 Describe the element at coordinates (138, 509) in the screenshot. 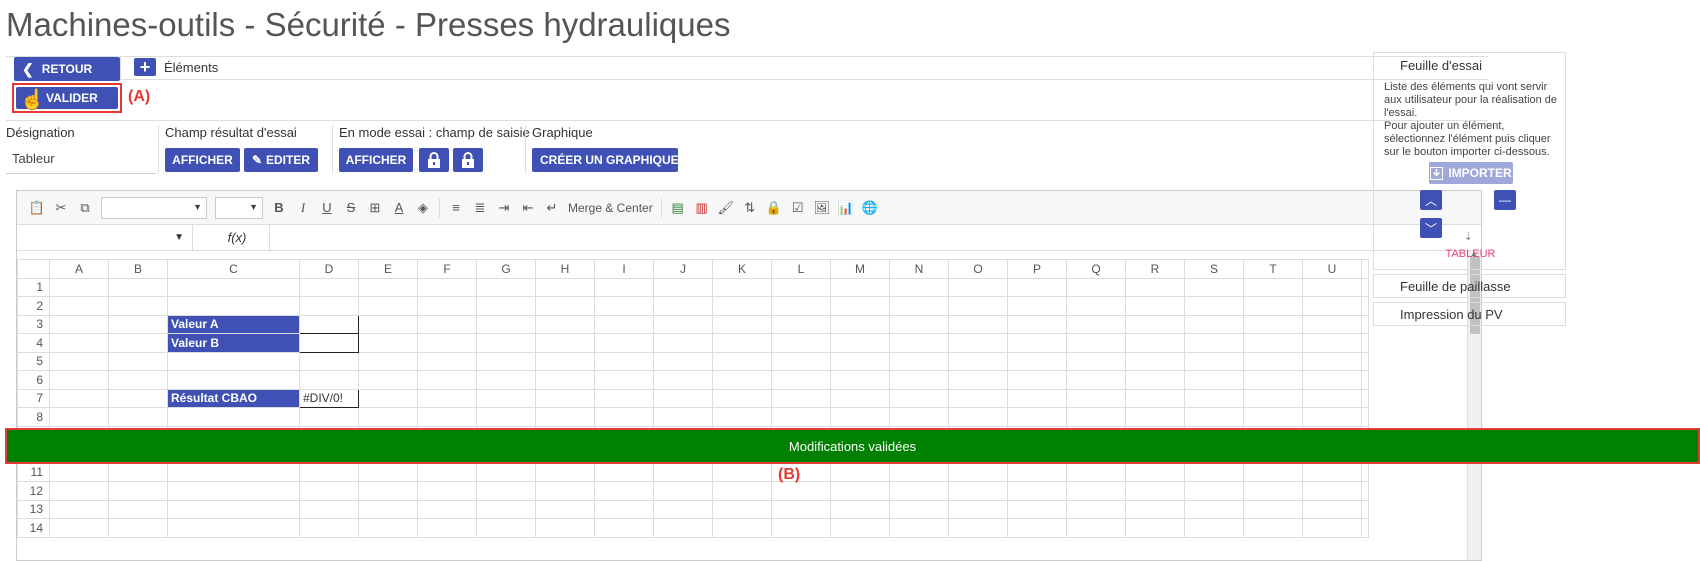

I see `cell-b13` at that location.